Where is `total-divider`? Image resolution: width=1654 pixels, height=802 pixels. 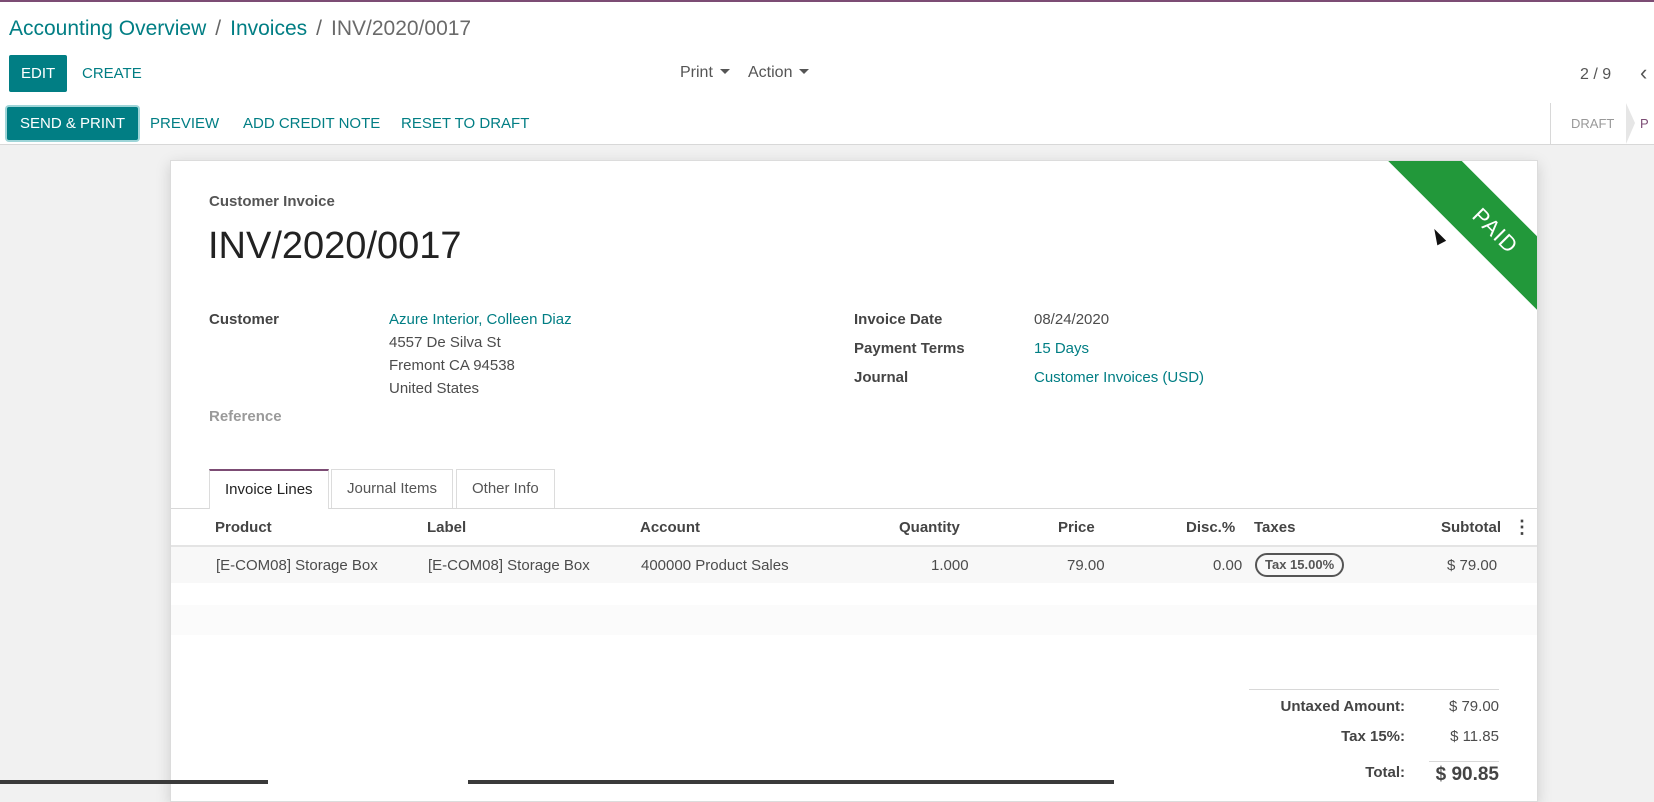
total-divider is located at coordinates (1464, 761).